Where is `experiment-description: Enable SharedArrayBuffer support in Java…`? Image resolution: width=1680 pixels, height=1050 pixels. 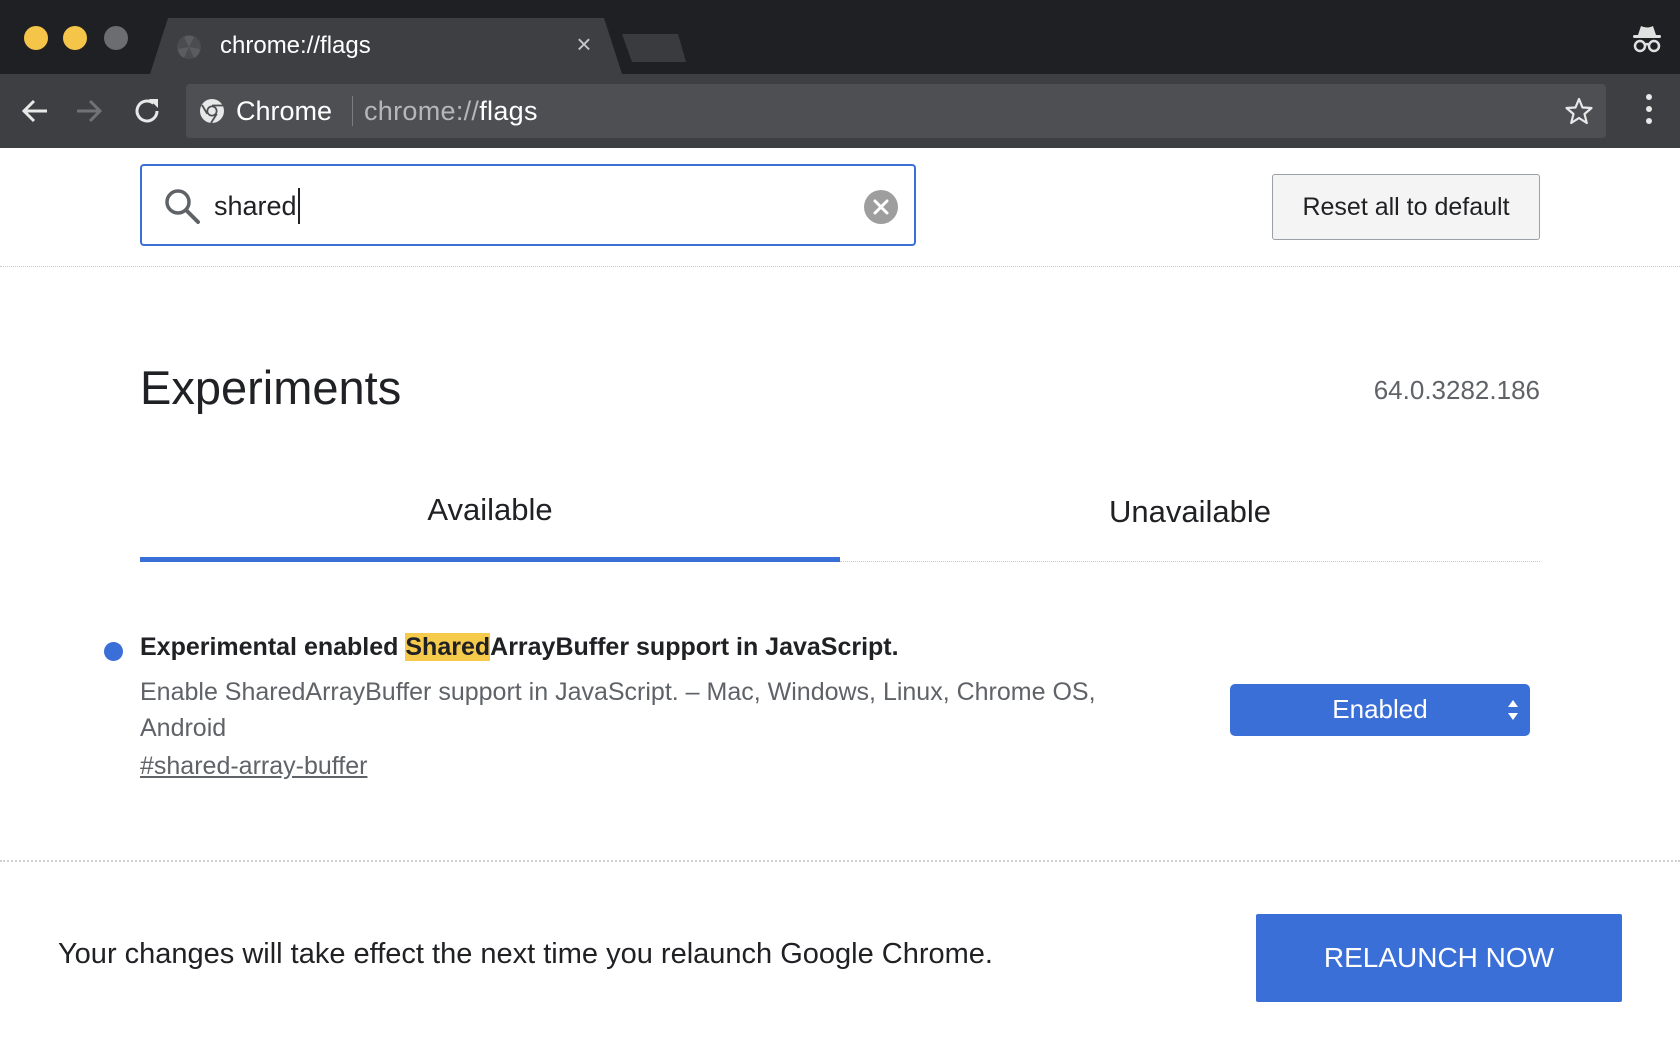
experiment-description: Enable SharedArrayBuffer support in Java… is located at coordinates (618, 710).